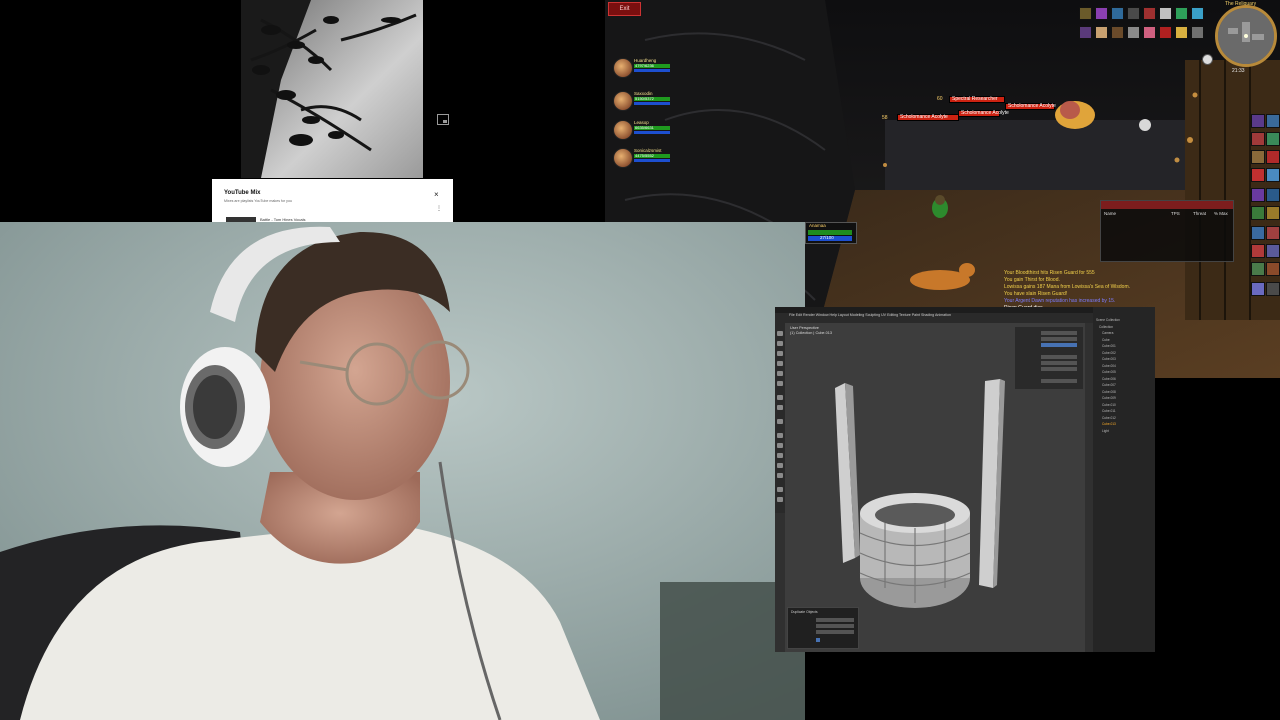 The width and height of the screenshot is (1280, 720). What do you see at coordinates (817, 225) in the screenshot?
I see `target-name: Anamaa` at bounding box center [817, 225].